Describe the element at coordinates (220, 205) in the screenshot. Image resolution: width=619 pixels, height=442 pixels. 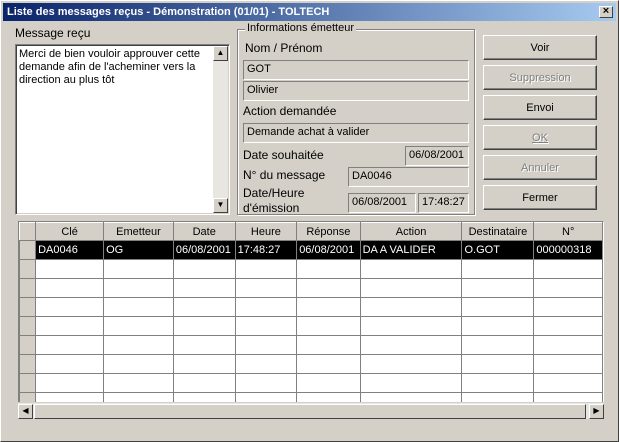
I see `scroll-down-icon: ▼` at that location.